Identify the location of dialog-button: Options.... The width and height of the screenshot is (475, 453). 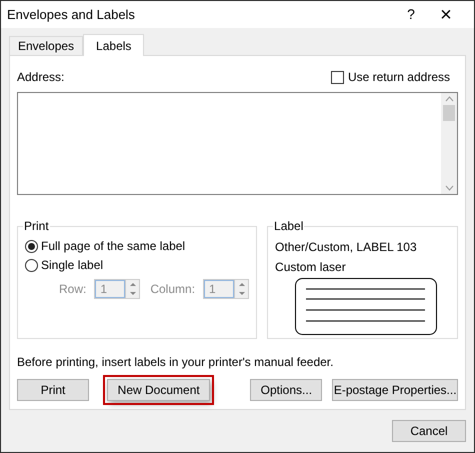
(286, 390).